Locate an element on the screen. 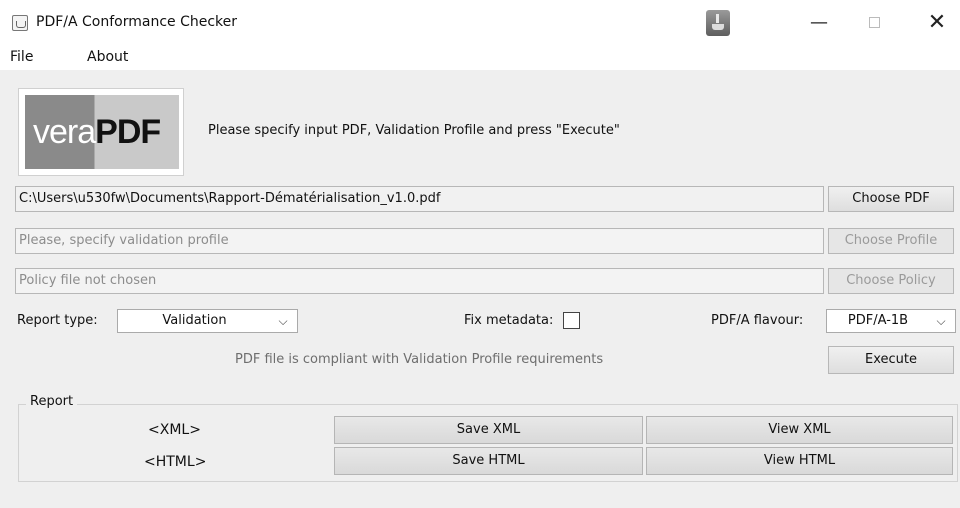 This screenshot has height=508, width=960. title-bar: PDF/A Conformance Checker — ✕ is located at coordinates (480, 23).